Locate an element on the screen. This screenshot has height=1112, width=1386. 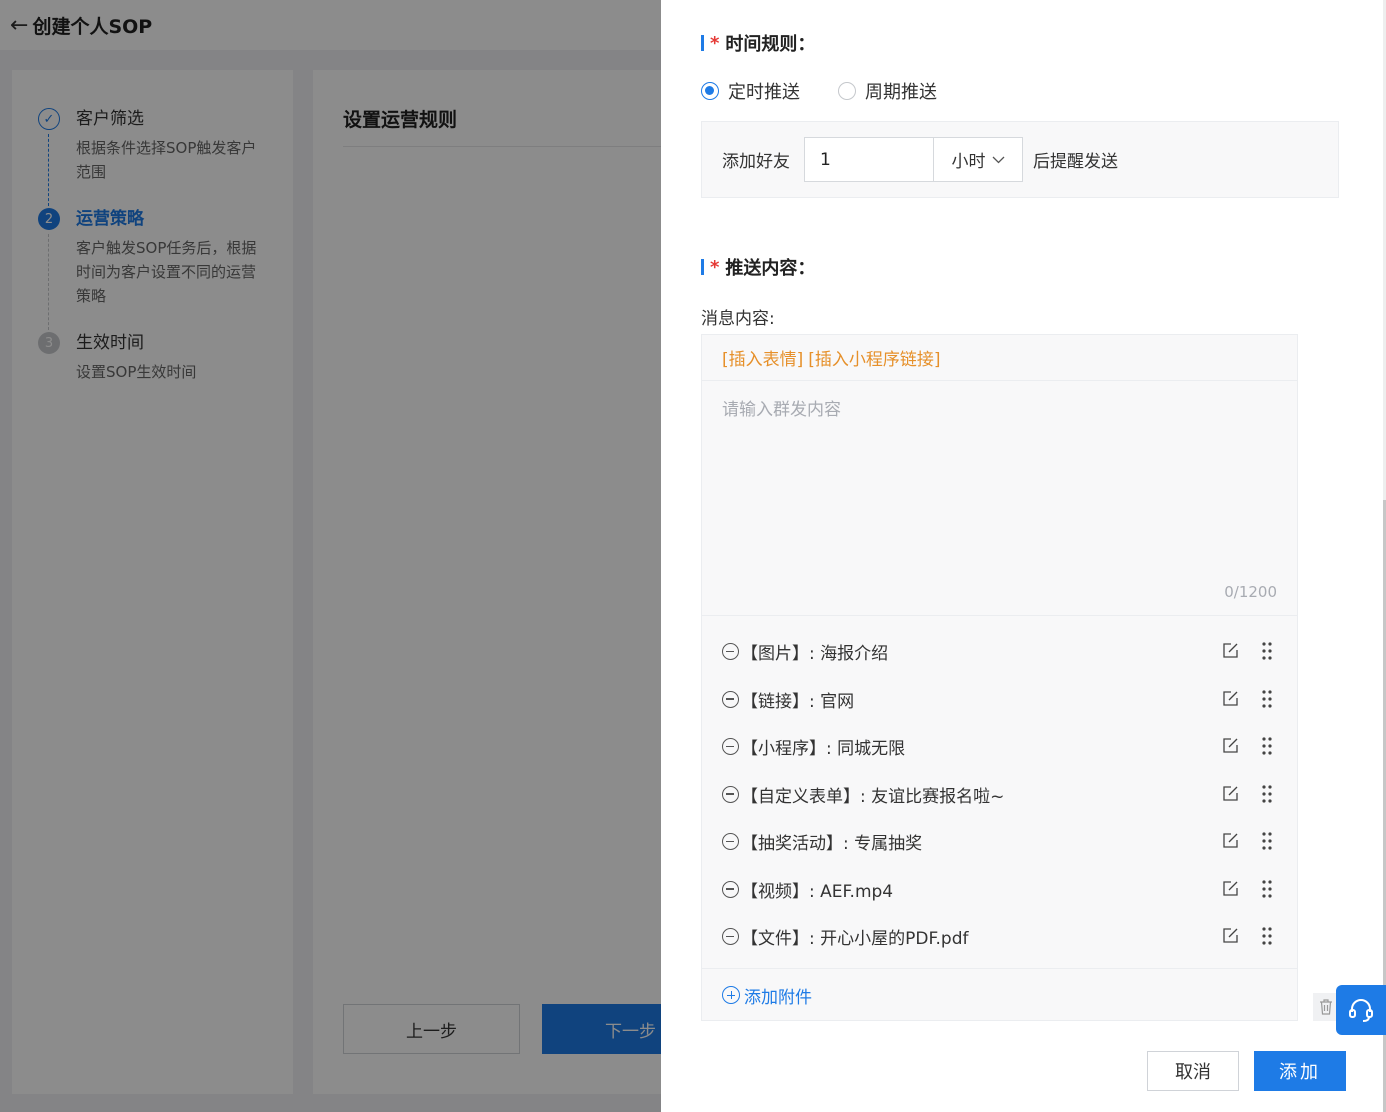
time-unit-select: 小时 is located at coordinates (978, 159).